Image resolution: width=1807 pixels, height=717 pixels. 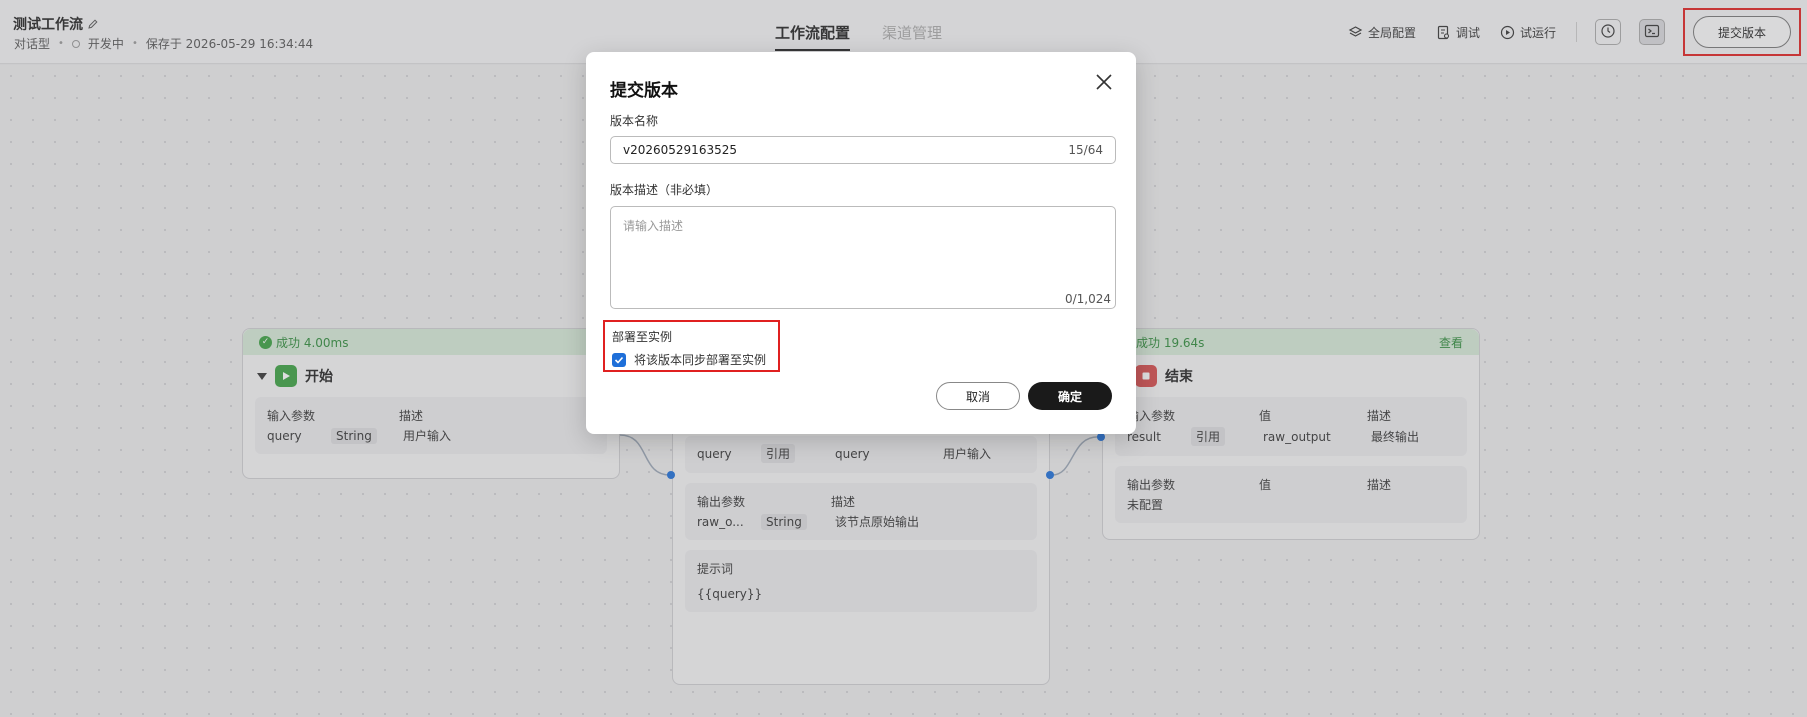 I want to click on version-name-value: v20260529163525, so click(x=680, y=150).